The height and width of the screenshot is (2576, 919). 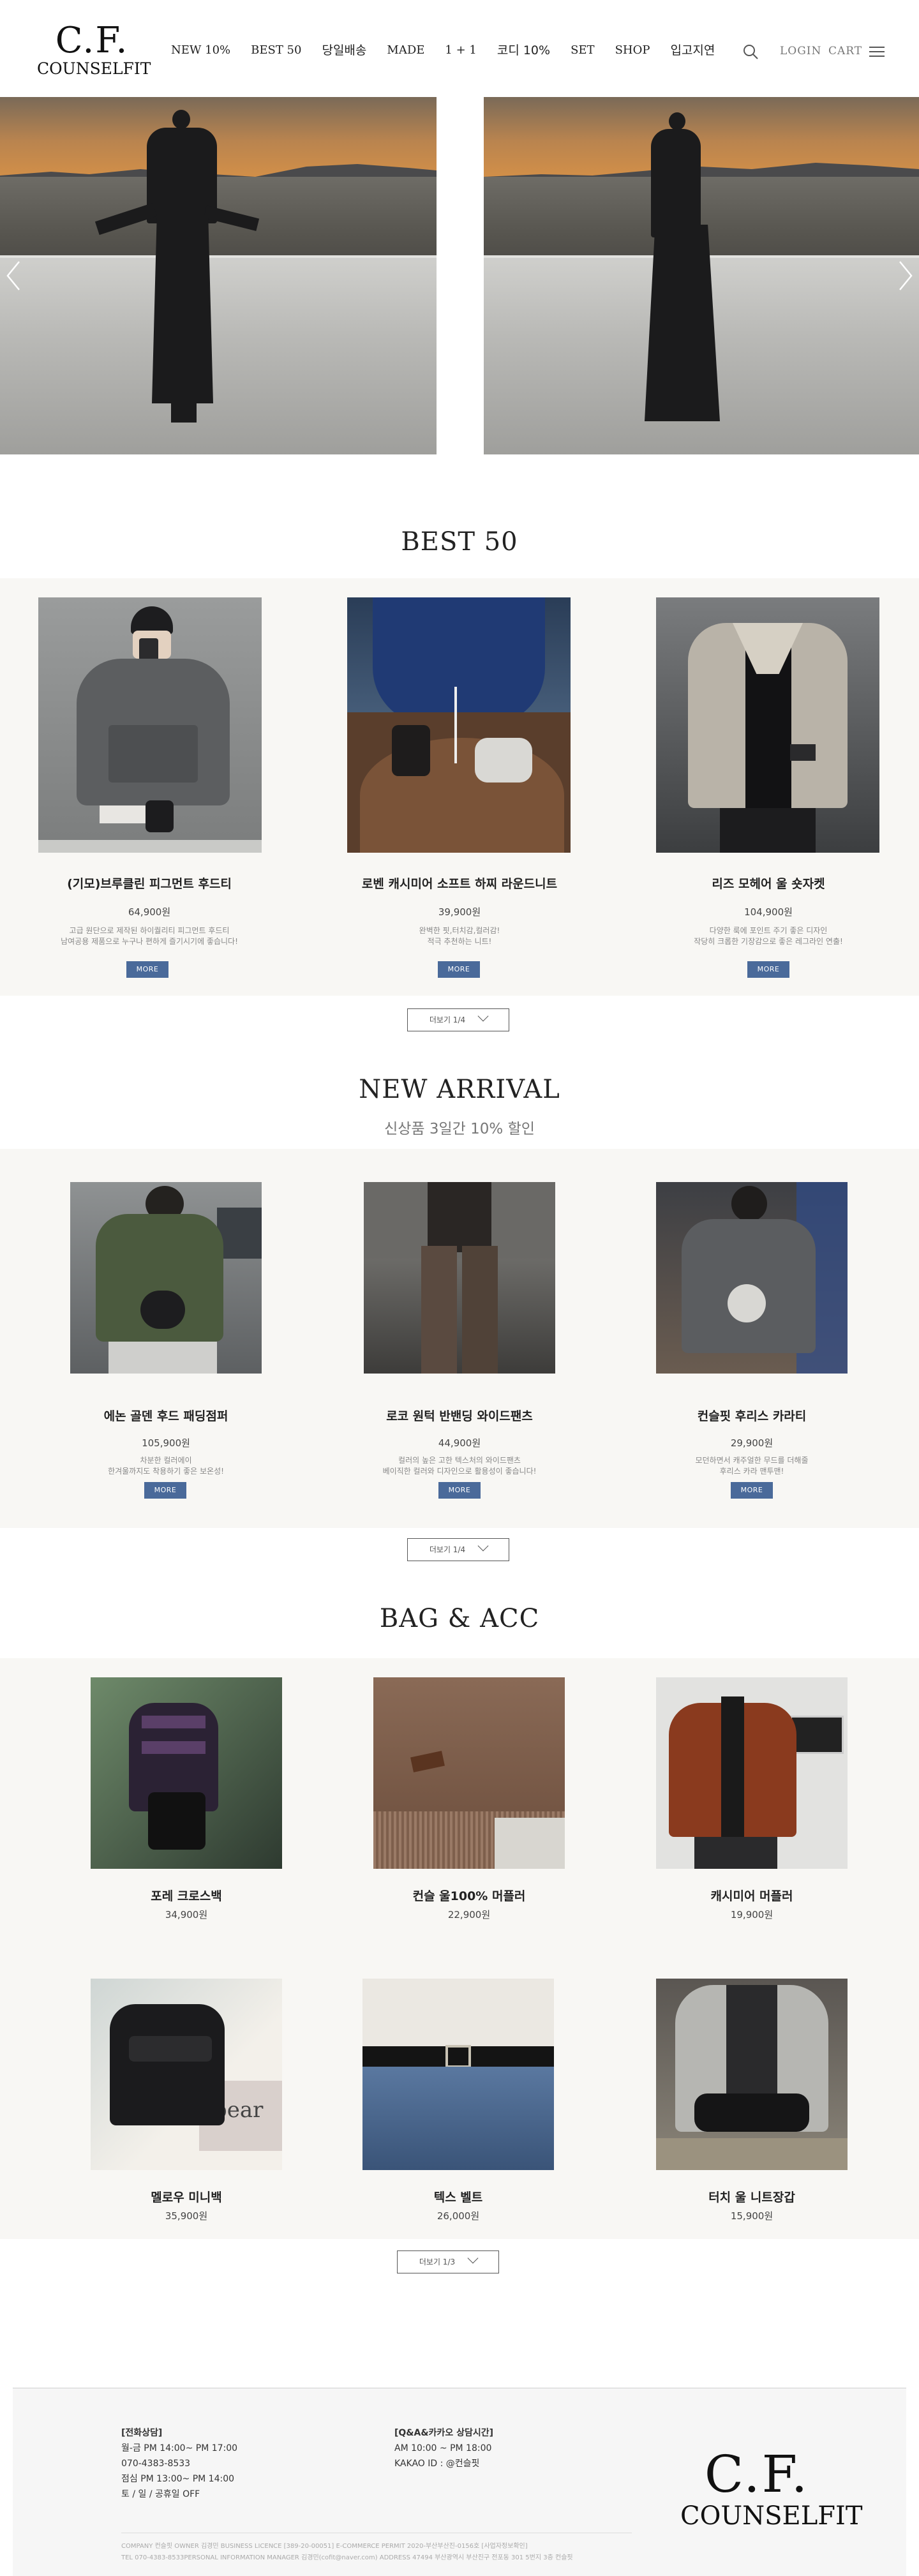 I want to click on nav-item-same-day: 당일배송, so click(x=344, y=50).